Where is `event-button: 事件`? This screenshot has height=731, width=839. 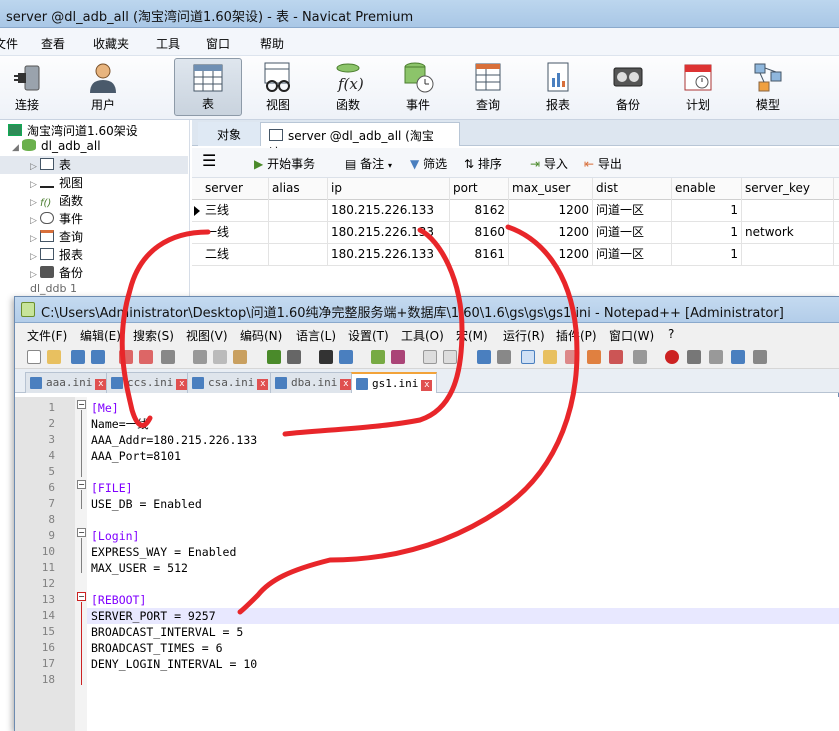 event-button: 事件 is located at coordinates (418, 87).